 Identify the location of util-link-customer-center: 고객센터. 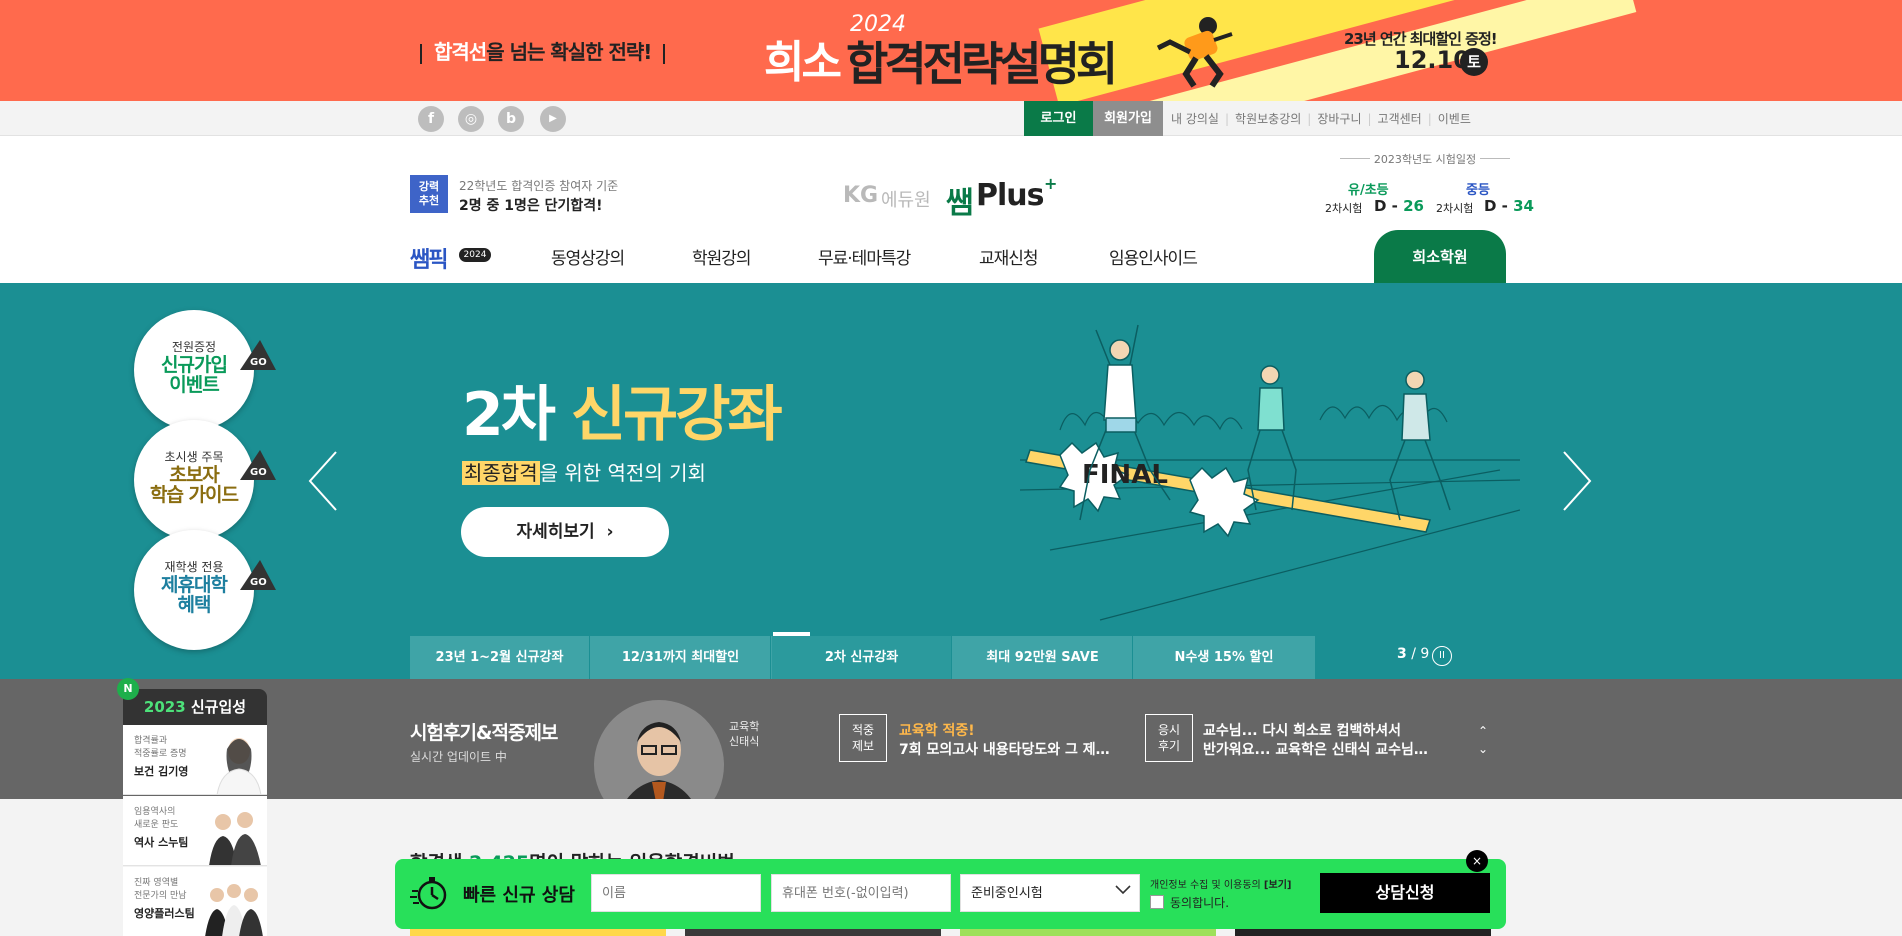
(1400, 119).